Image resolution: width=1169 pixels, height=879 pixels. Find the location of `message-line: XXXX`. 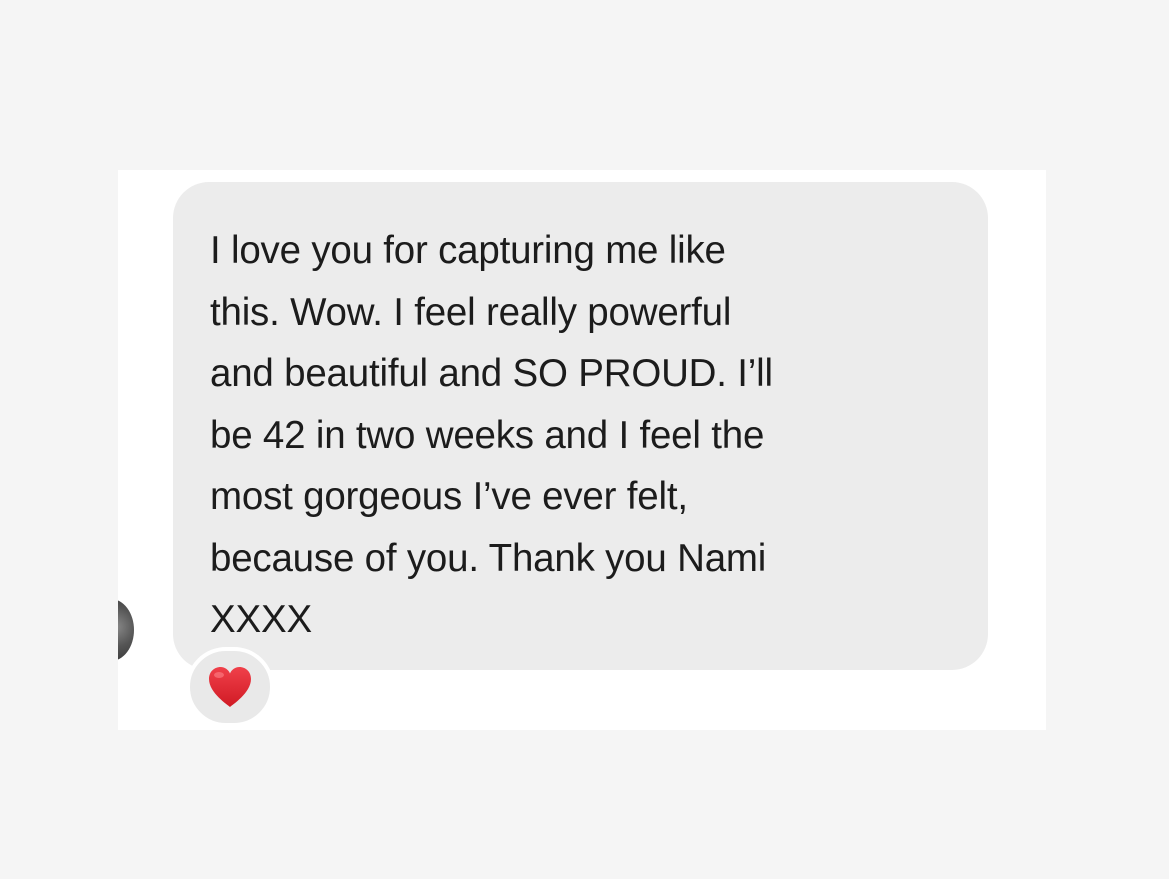

message-line: XXXX is located at coordinates (261, 619).